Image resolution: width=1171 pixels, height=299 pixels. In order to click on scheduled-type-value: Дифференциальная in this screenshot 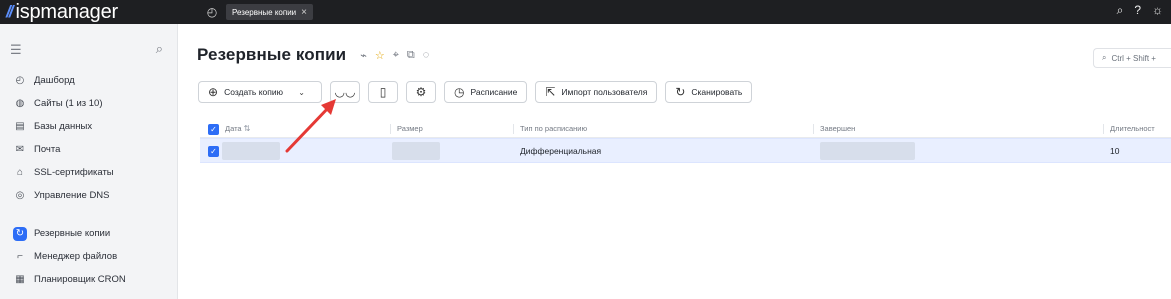, I will do `click(561, 150)`.